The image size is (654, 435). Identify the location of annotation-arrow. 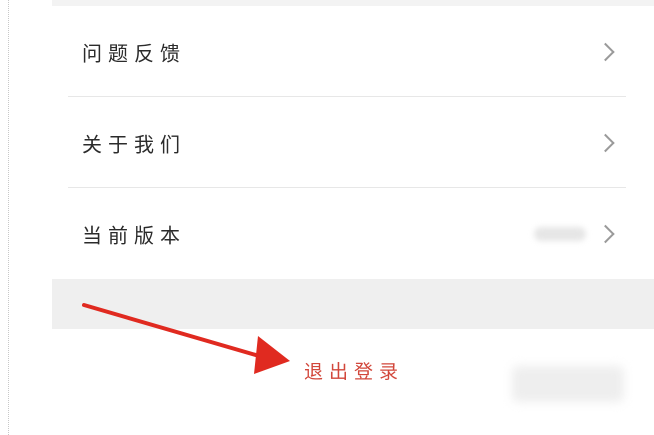
(186, 338).